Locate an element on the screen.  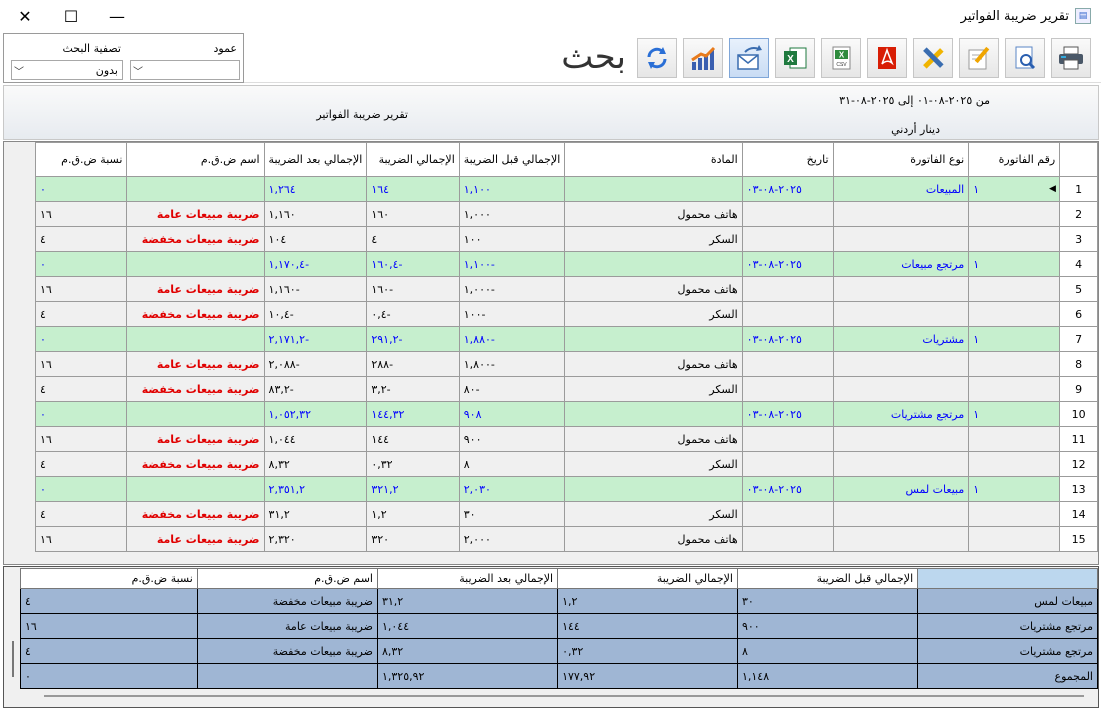
summary-column-header: اسم ض.ق.م is located at coordinates (287, 578).